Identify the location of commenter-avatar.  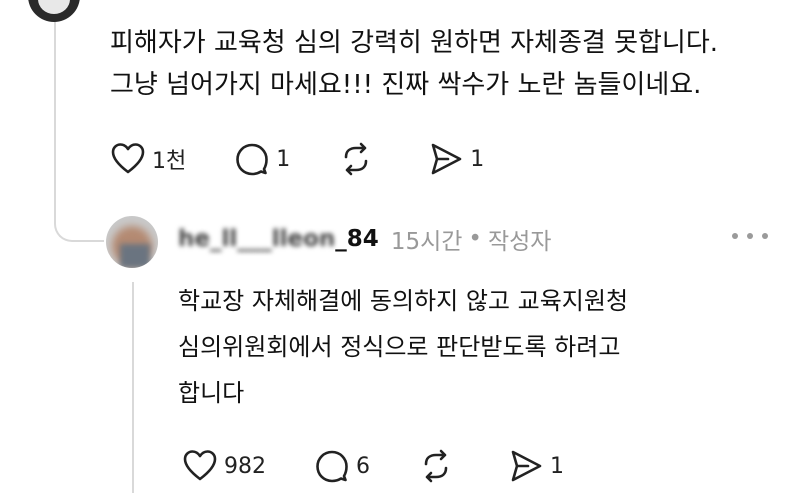
(54, 11).